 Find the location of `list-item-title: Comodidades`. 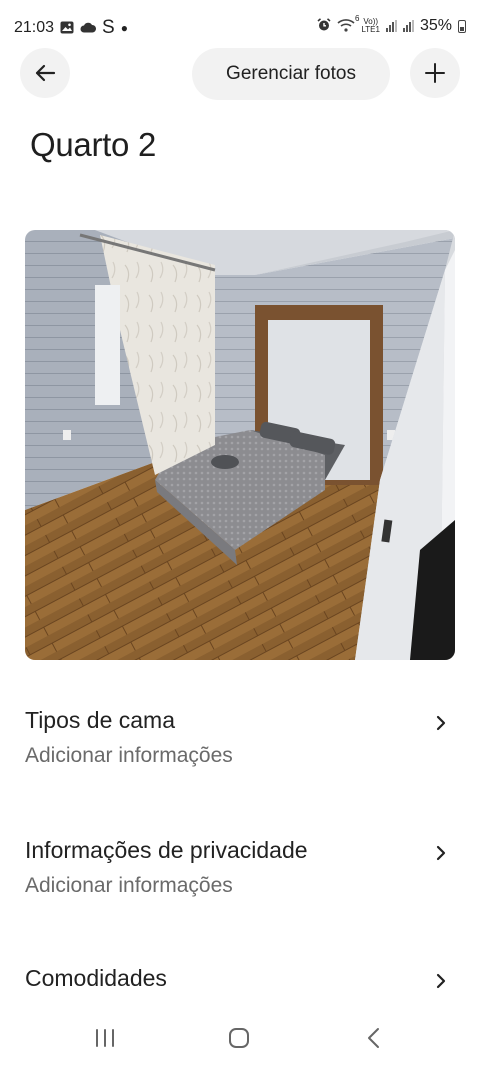

list-item-title: Comodidades is located at coordinates (96, 978).